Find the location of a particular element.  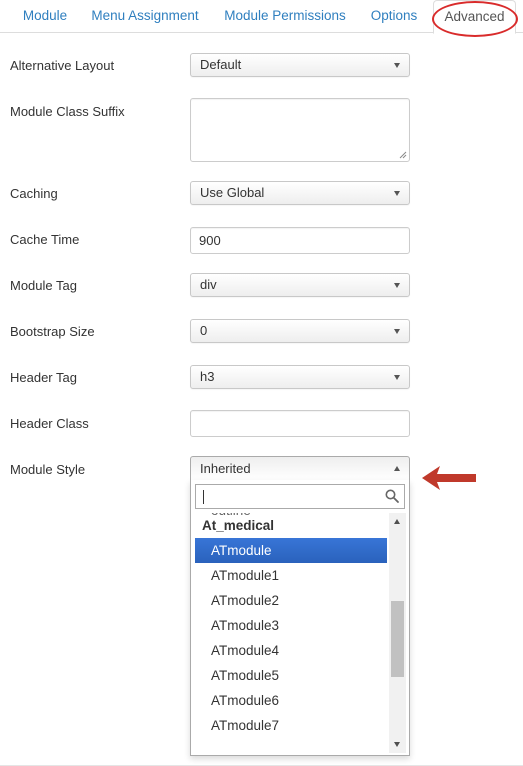

alternative-layout-value: Default is located at coordinates (221, 64).